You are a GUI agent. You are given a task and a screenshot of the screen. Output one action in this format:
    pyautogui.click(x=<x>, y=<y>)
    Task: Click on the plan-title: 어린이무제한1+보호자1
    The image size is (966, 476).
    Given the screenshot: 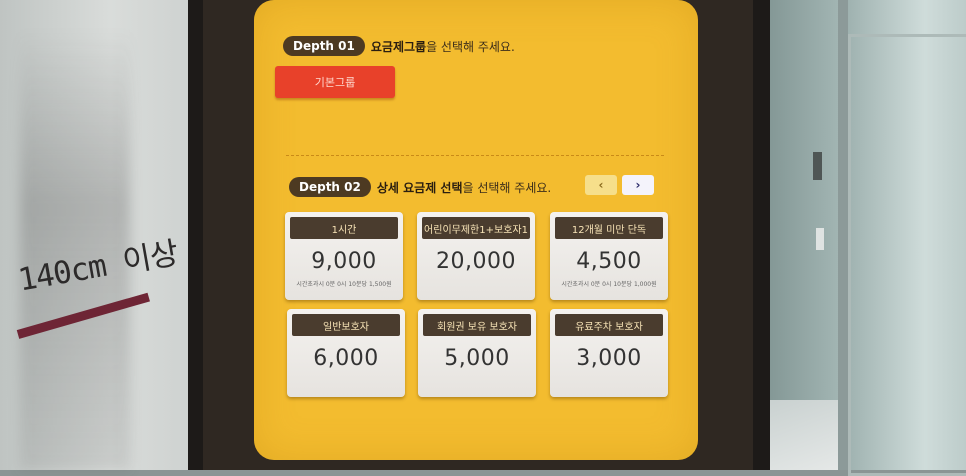 What is the action you would take?
    pyautogui.click(x=476, y=228)
    